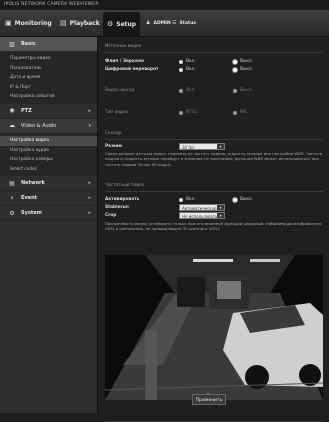 The image size is (329, 422). Describe the element at coordinates (110, 24) in the screenshot. I see `setup-gear-icon: ⚙` at that location.